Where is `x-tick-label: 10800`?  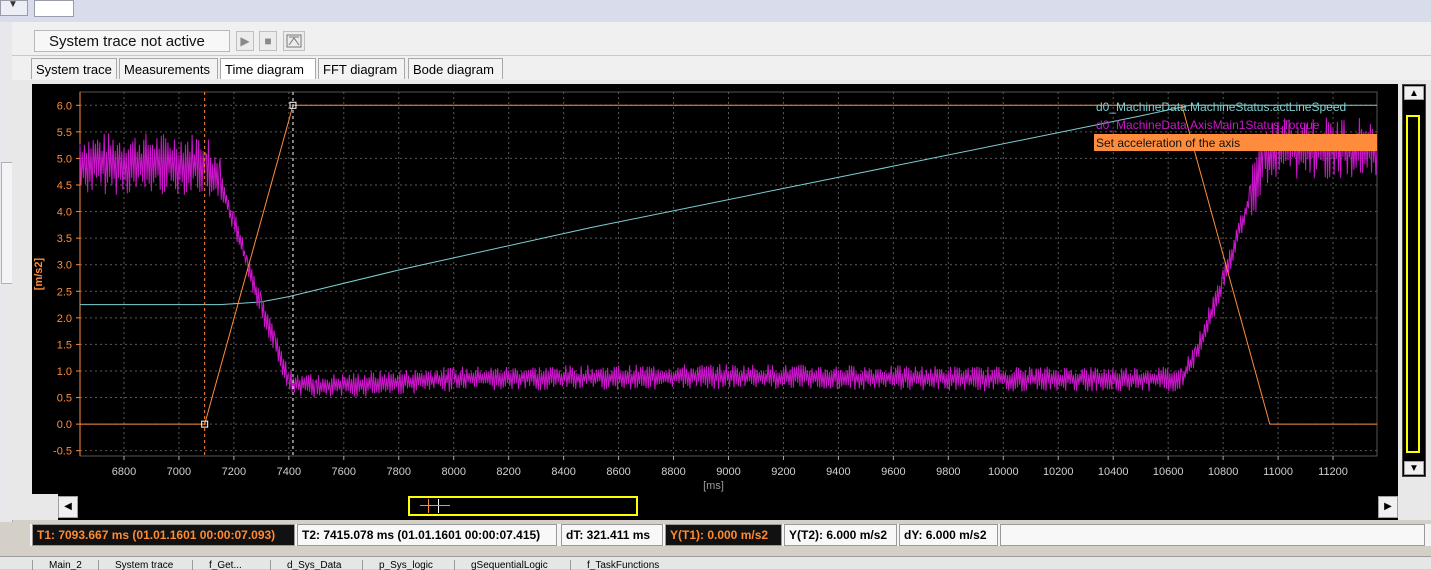
x-tick-label: 10800 is located at coordinates (1223, 472).